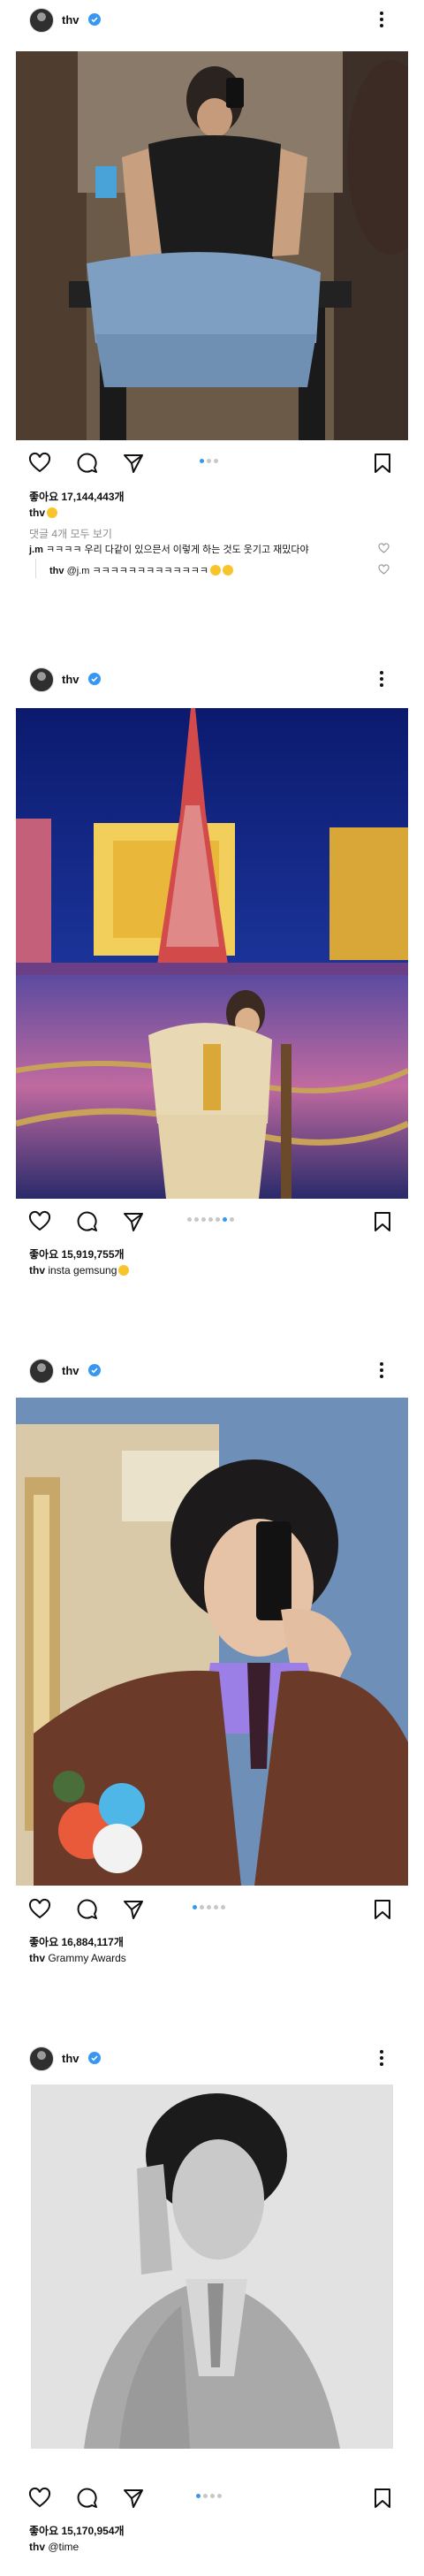 The width and height of the screenshot is (424, 2576). What do you see at coordinates (35, 568) in the screenshot?
I see `reply-thread-line` at bounding box center [35, 568].